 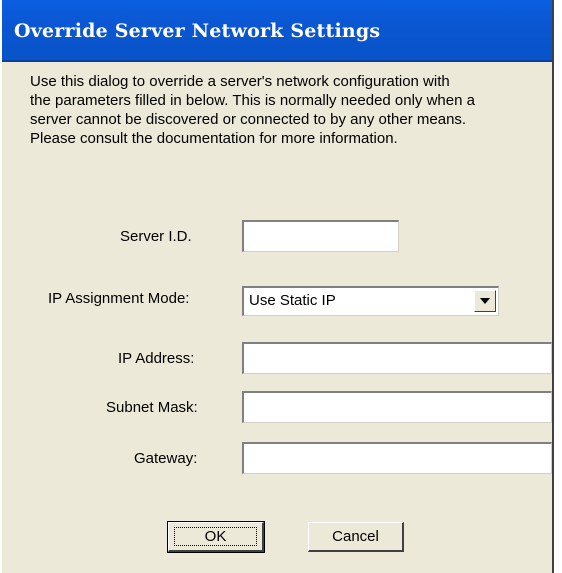 What do you see at coordinates (197, 31) in the screenshot?
I see `dialog-title: Override Server Network Settings` at bounding box center [197, 31].